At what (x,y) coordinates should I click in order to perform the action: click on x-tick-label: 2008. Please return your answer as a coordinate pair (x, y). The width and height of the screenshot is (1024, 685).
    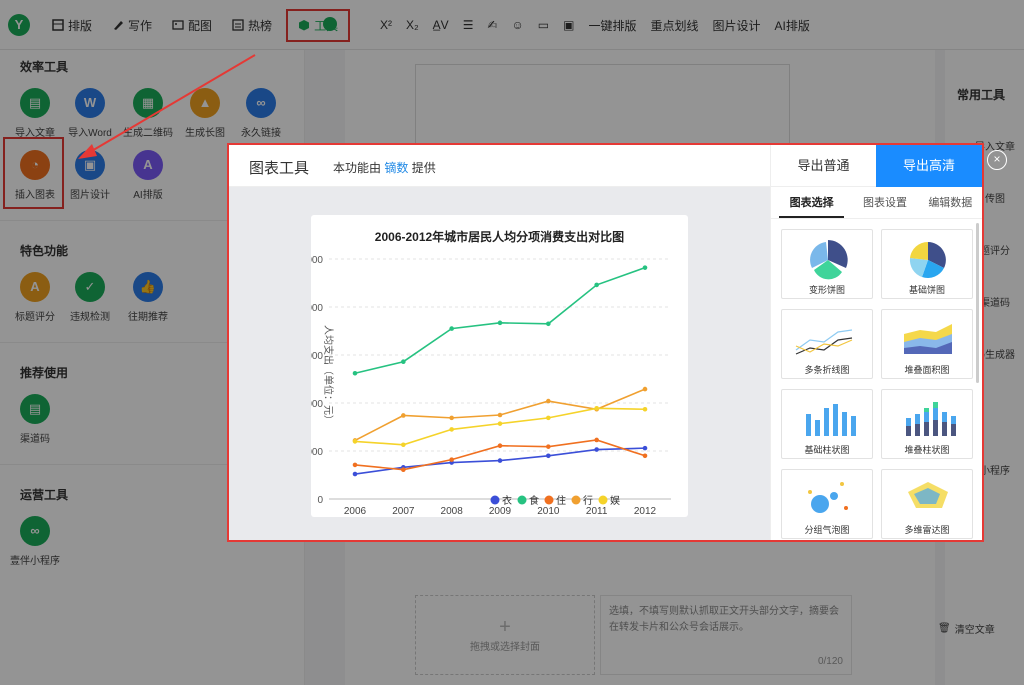
    Looking at the image, I should click on (452, 511).